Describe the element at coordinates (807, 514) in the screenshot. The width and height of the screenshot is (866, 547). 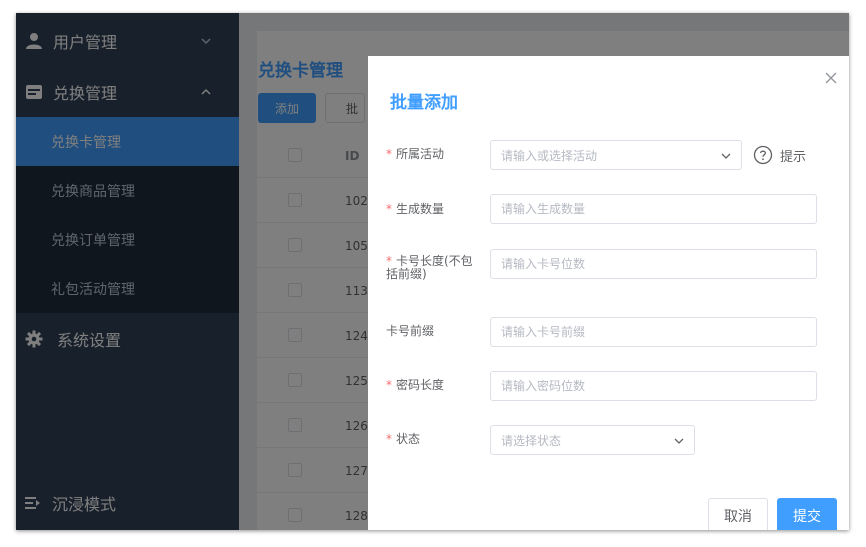
I see `submit-button: 提交` at that location.